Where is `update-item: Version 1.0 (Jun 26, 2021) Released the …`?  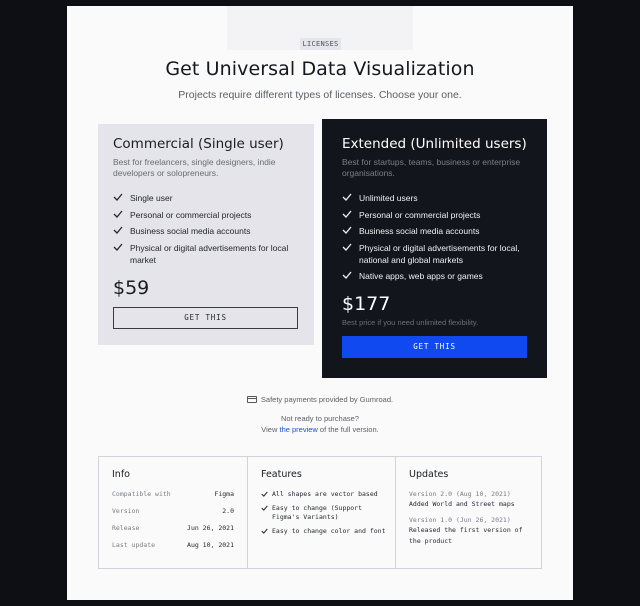 update-item: Version 1.0 (Jun 26, 2021) Released the … is located at coordinates (473, 531).